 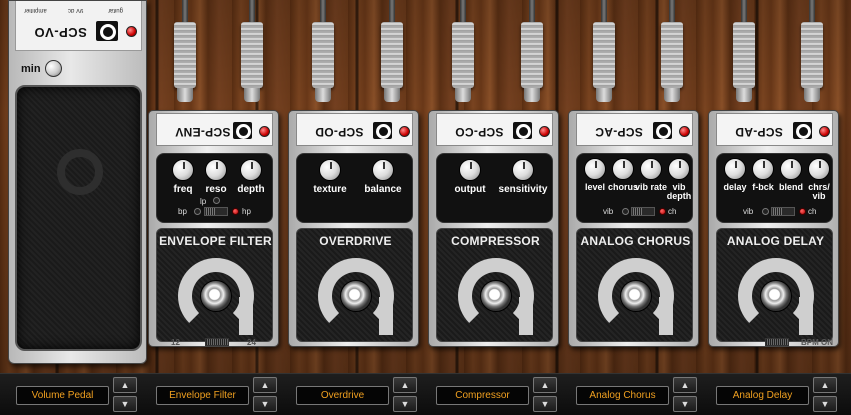 What do you see at coordinates (762, 395) in the screenshot?
I see `slot-selector: Analog Delay` at bounding box center [762, 395].